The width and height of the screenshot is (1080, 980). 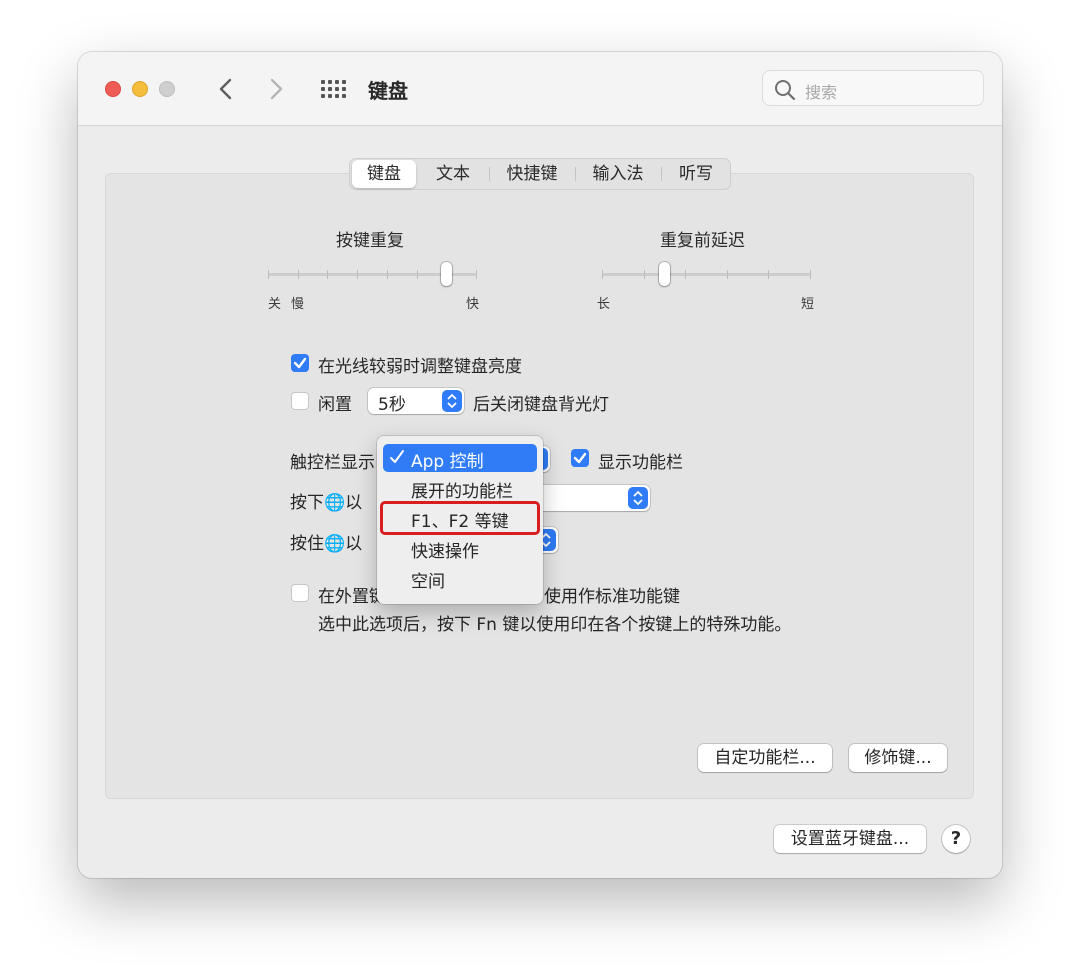 I want to click on chevron-right-icon, so click(x=276, y=89).